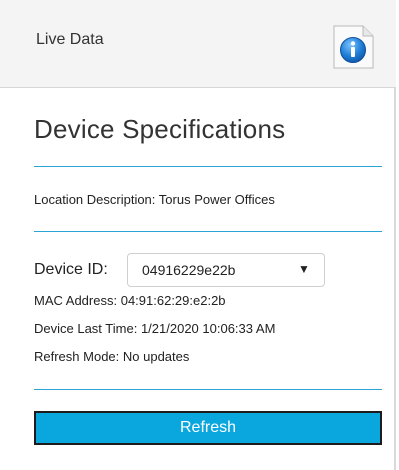 This screenshot has height=470, width=399. I want to click on refresh-mode-label: Refresh Mode:, so click(77, 356).